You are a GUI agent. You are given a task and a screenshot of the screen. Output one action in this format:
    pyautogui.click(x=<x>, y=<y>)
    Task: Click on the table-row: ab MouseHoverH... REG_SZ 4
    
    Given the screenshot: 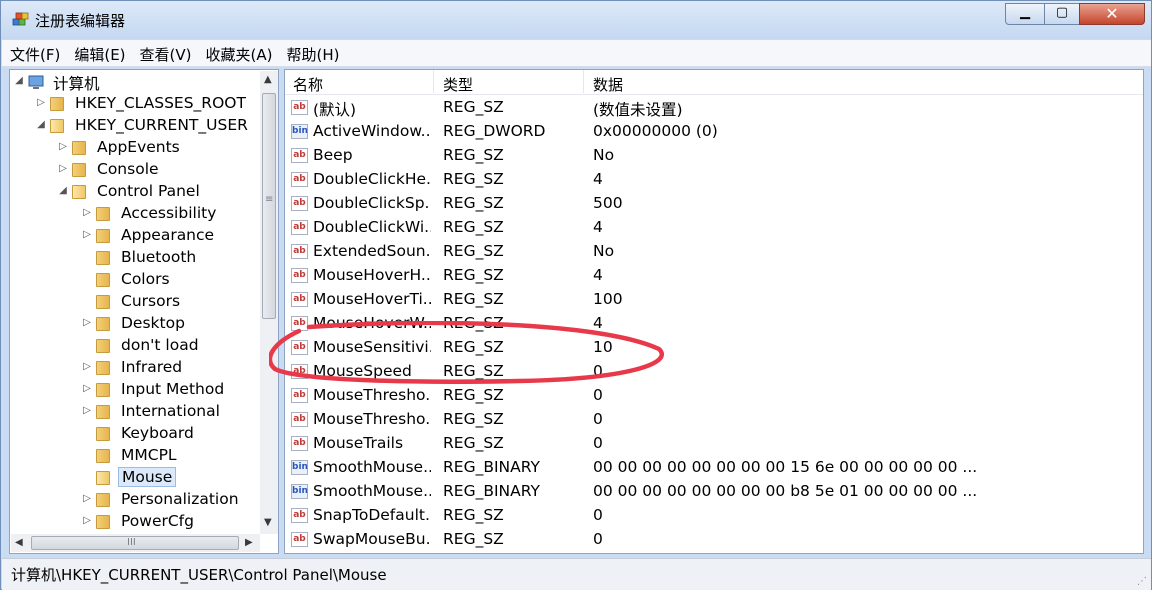 What is the action you would take?
    pyautogui.click(x=714, y=276)
    